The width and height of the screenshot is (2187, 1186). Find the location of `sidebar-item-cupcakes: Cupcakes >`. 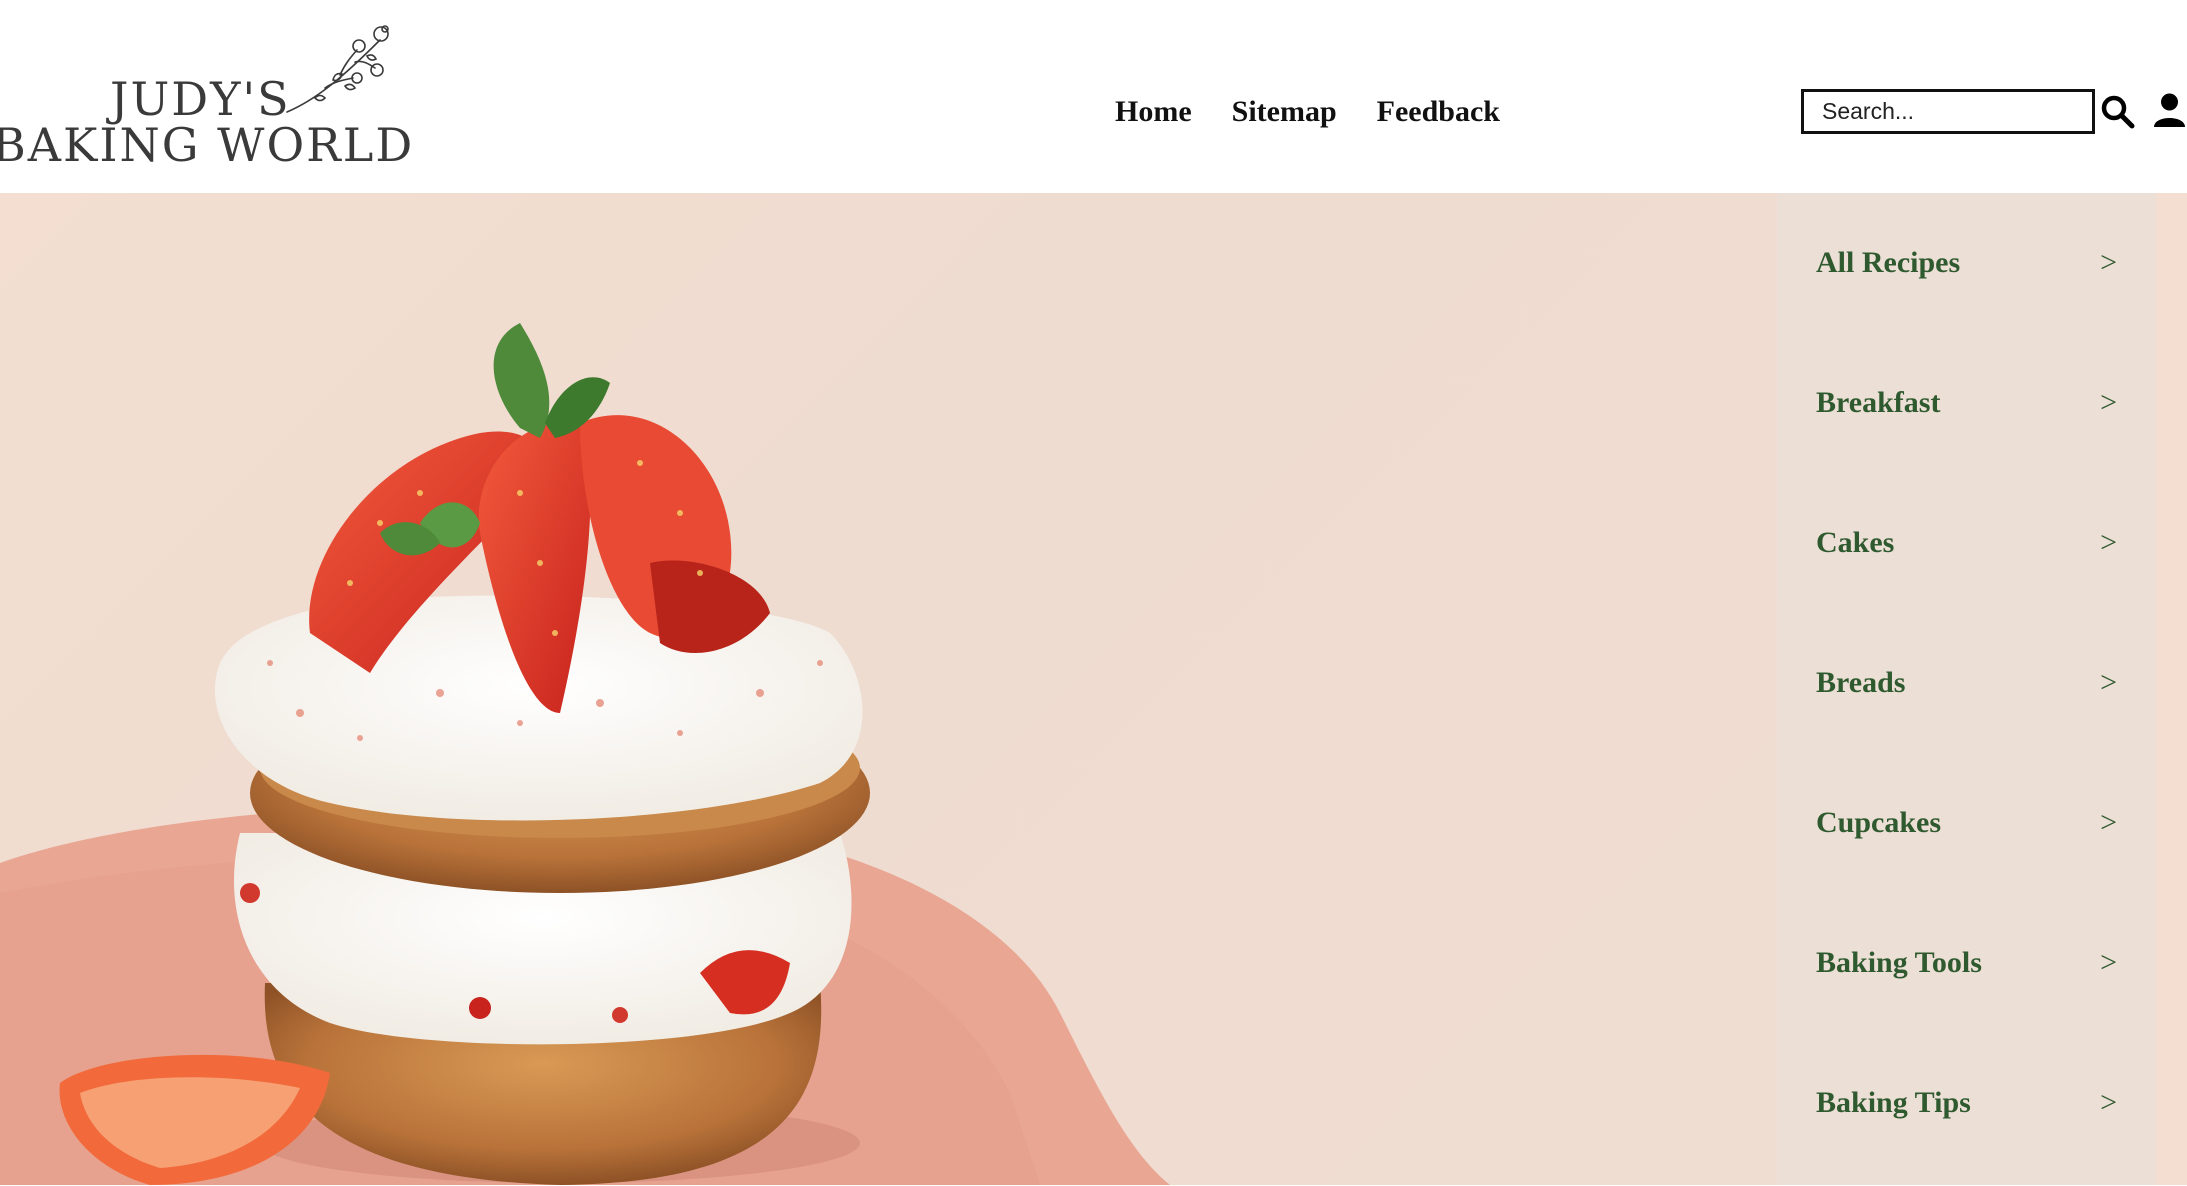

sidebar-item-cupcakes: Cupcakes > is located at coordinates (1966, 856).